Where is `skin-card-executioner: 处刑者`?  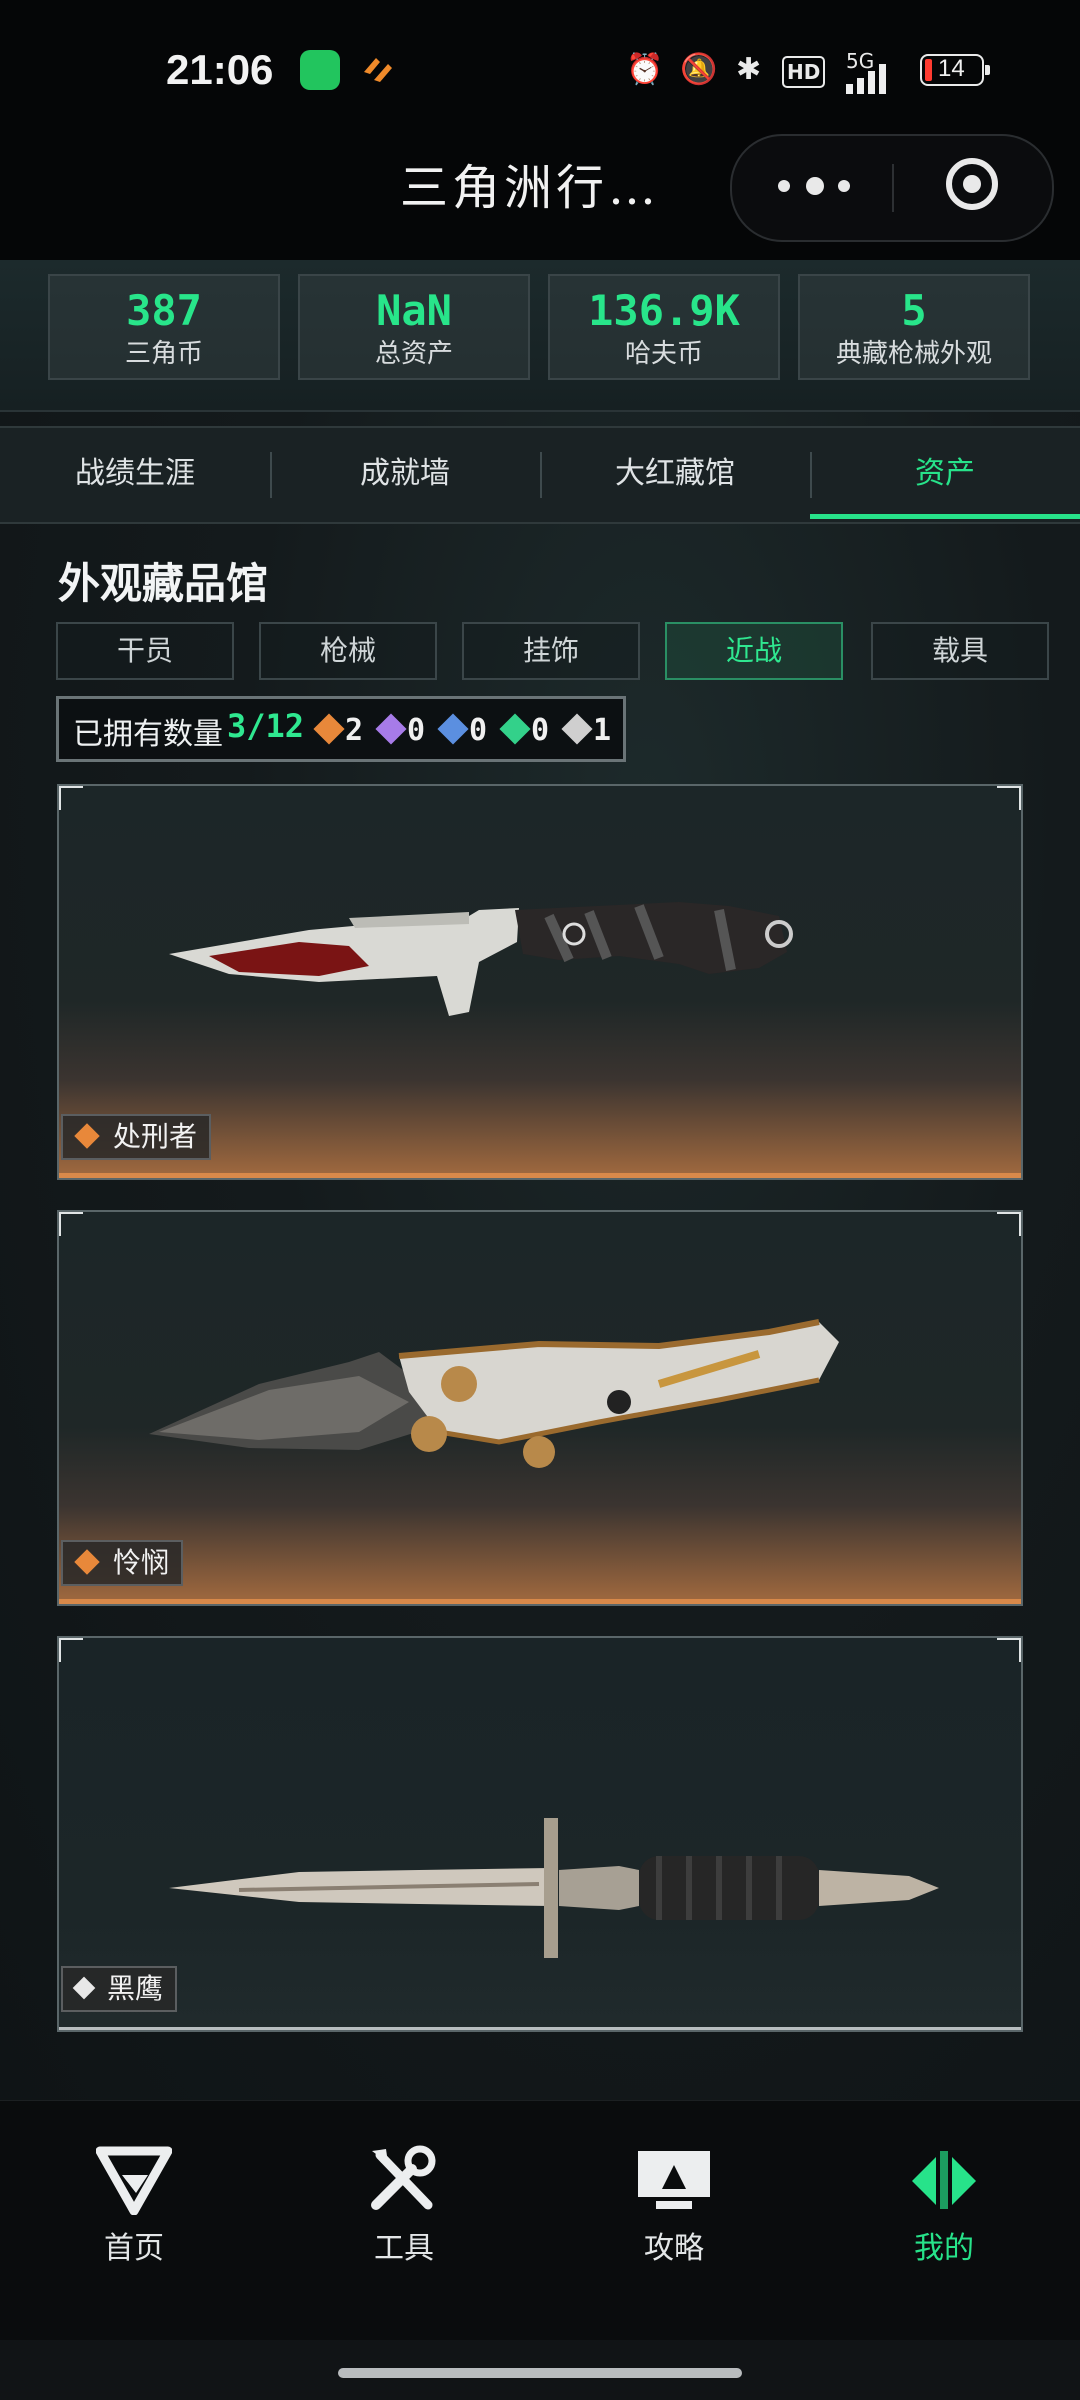
skin-card-executioner: 处刑者 is located at coordinates (540, 982).